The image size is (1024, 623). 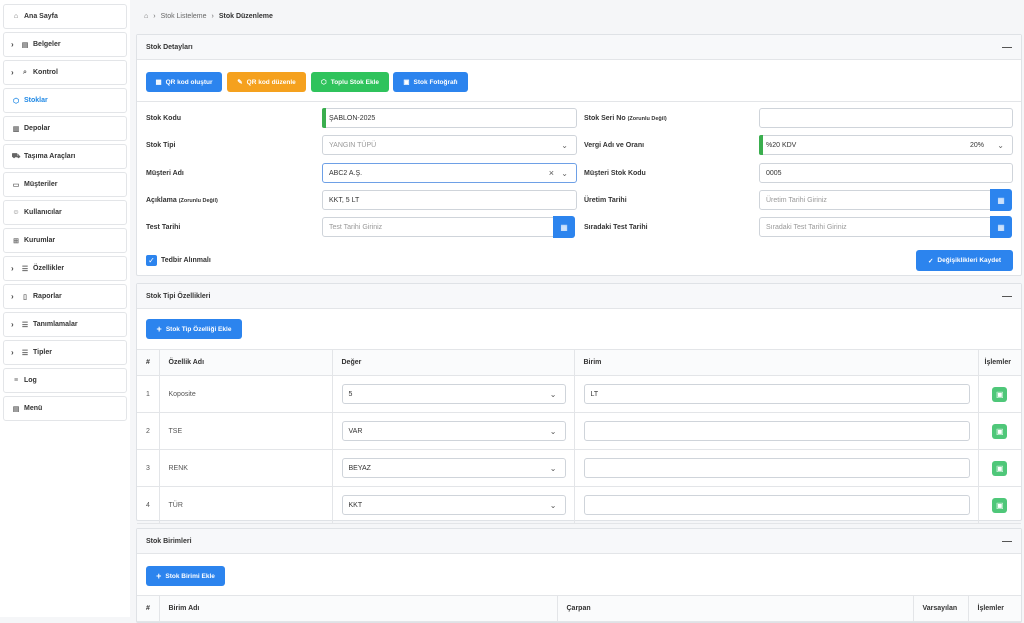 I want to click on production-date-input: Üretim Tarihi Giriniz, so click(x=875, y=200).